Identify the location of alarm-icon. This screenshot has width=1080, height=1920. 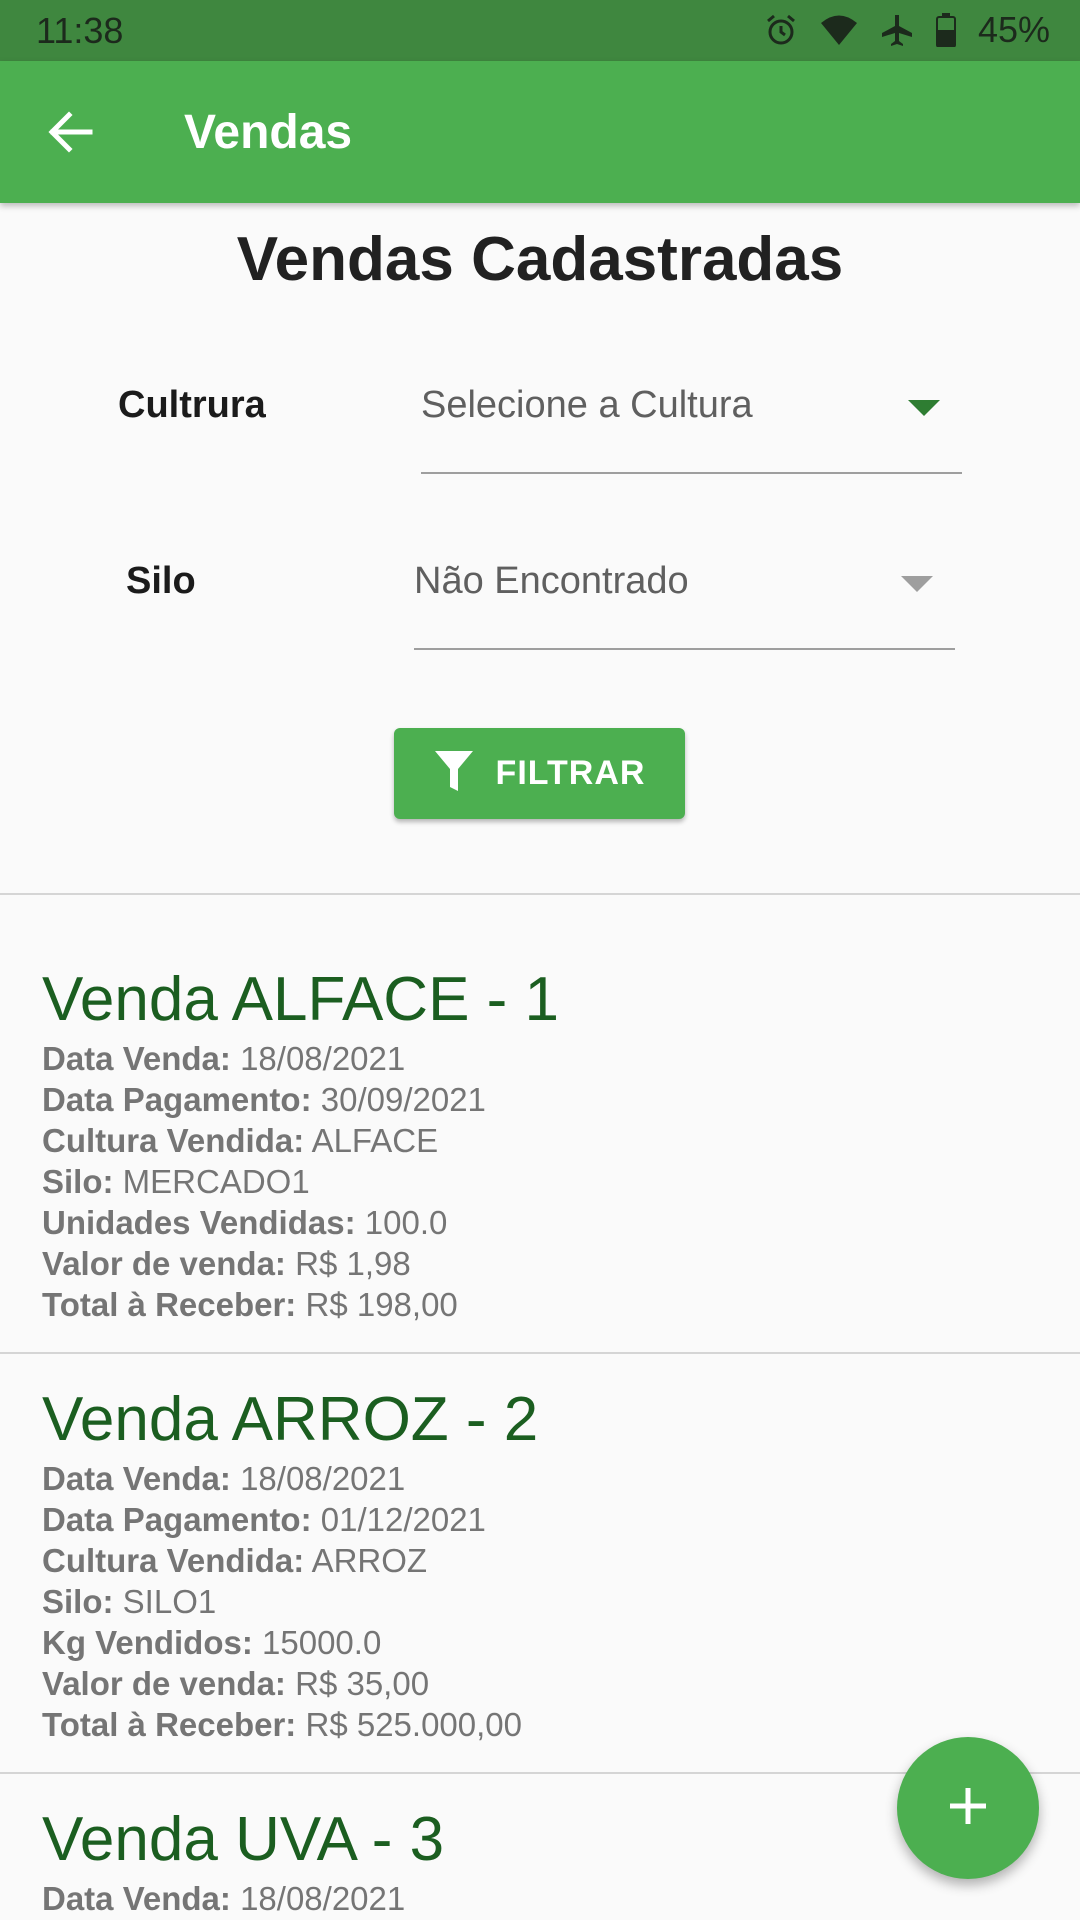
(781, 30).